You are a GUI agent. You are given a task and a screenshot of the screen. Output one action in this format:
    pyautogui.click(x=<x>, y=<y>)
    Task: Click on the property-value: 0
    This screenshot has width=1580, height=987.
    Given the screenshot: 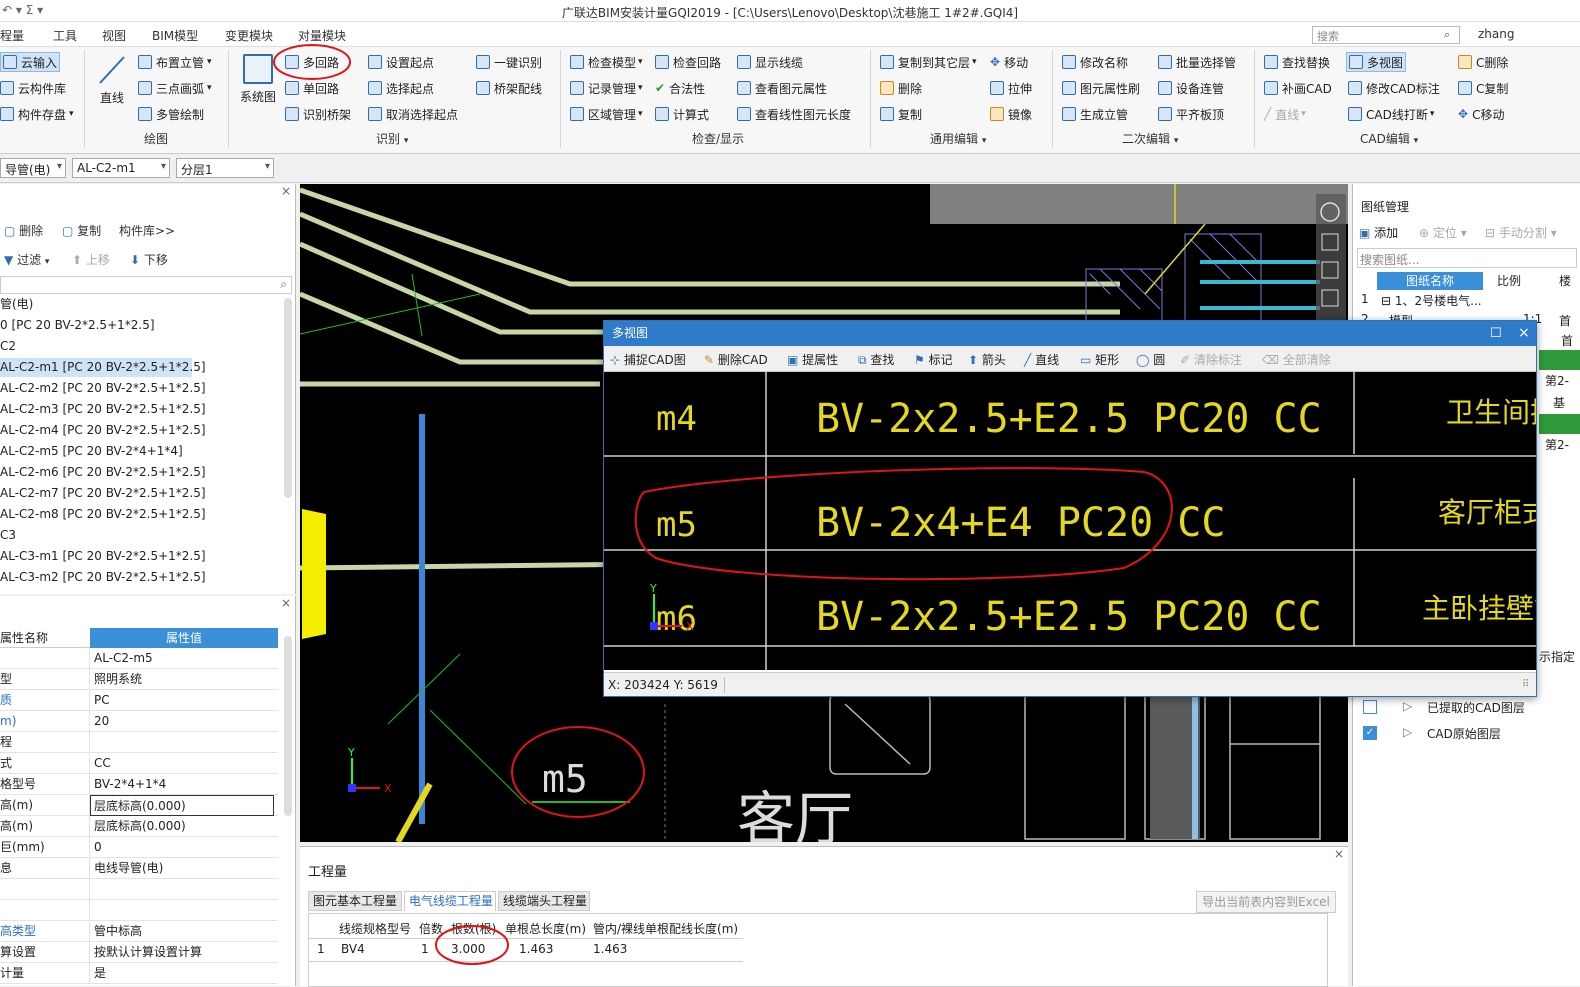 What is the action you would take?
    pyautogui.click(x=186, y=847)
    